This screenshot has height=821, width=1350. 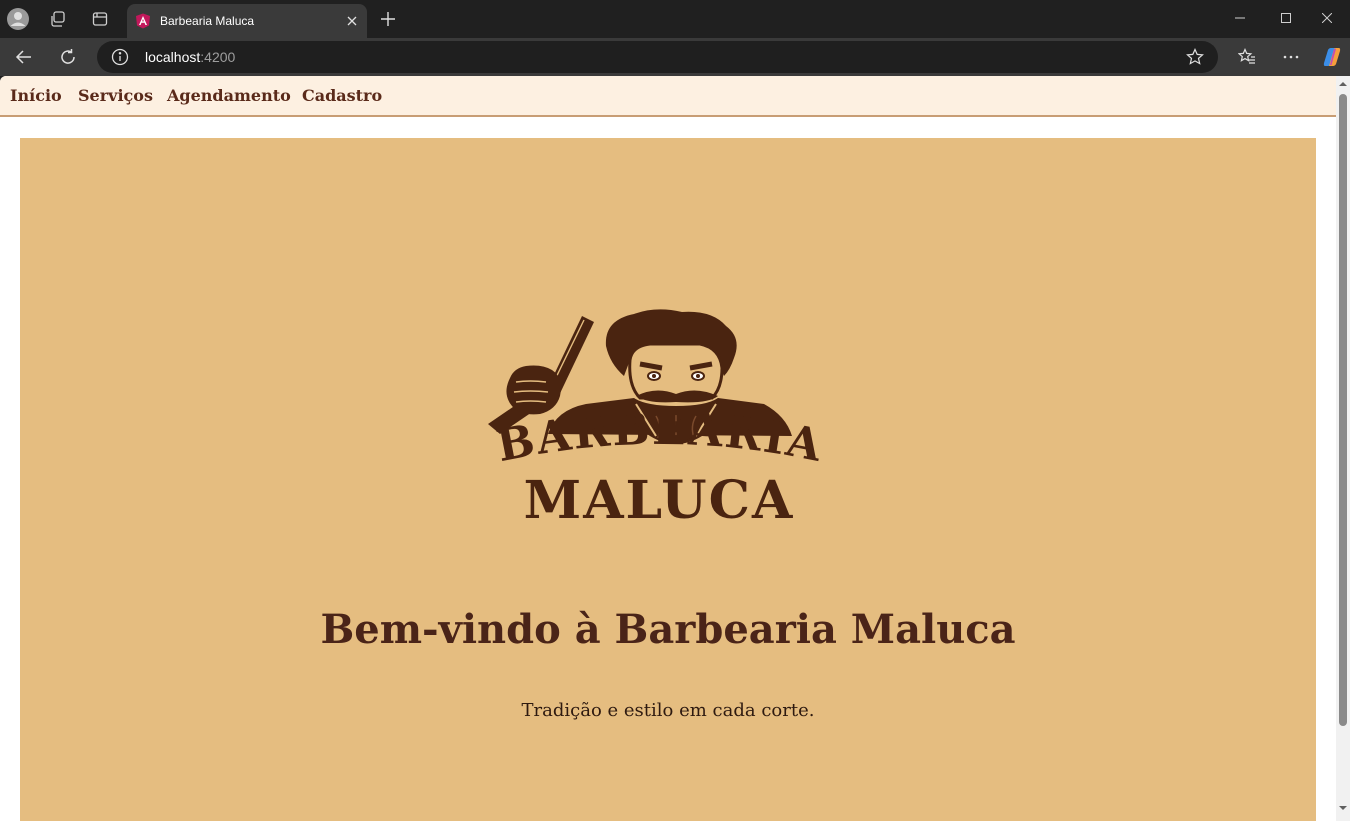 What do you see at coordinates (1332, 57) in the screenshot?
I see `copilot-icon` at bounding box center [1332, 57].